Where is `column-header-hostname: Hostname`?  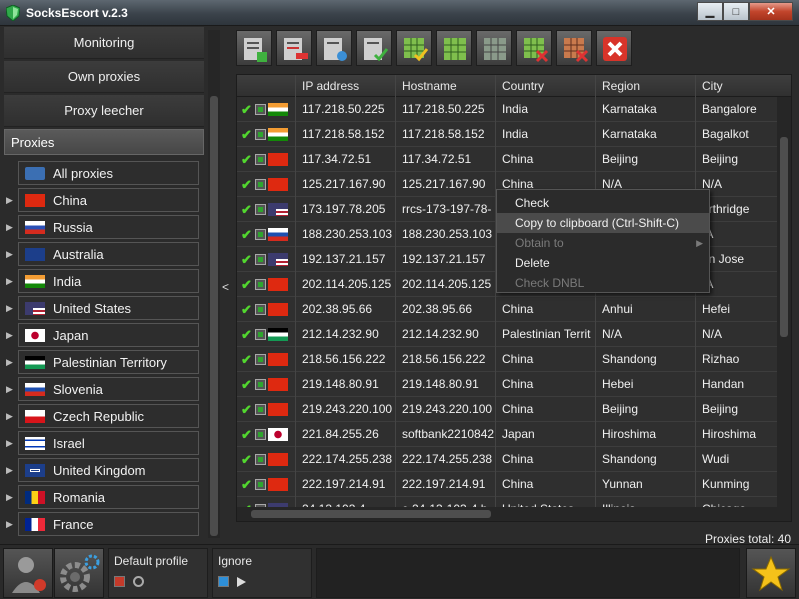 column-header-hostname: Hostname is located at coordinates (445, 86).